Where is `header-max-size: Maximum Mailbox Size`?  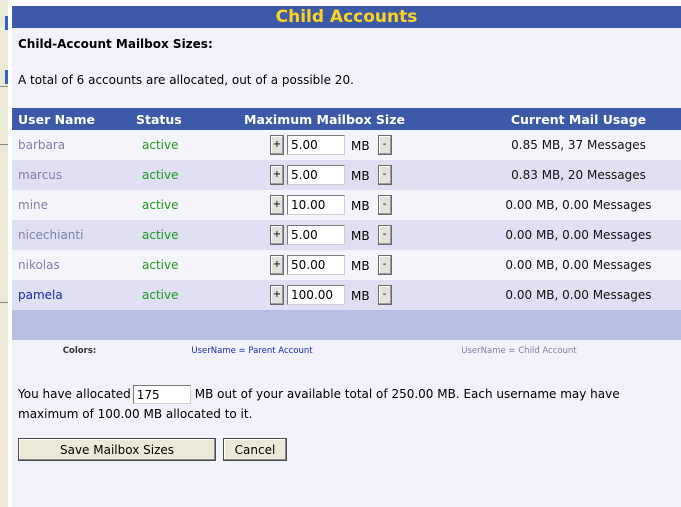
header-max-size: Maximum Mailbox Size is located at coordinates (360, 119).